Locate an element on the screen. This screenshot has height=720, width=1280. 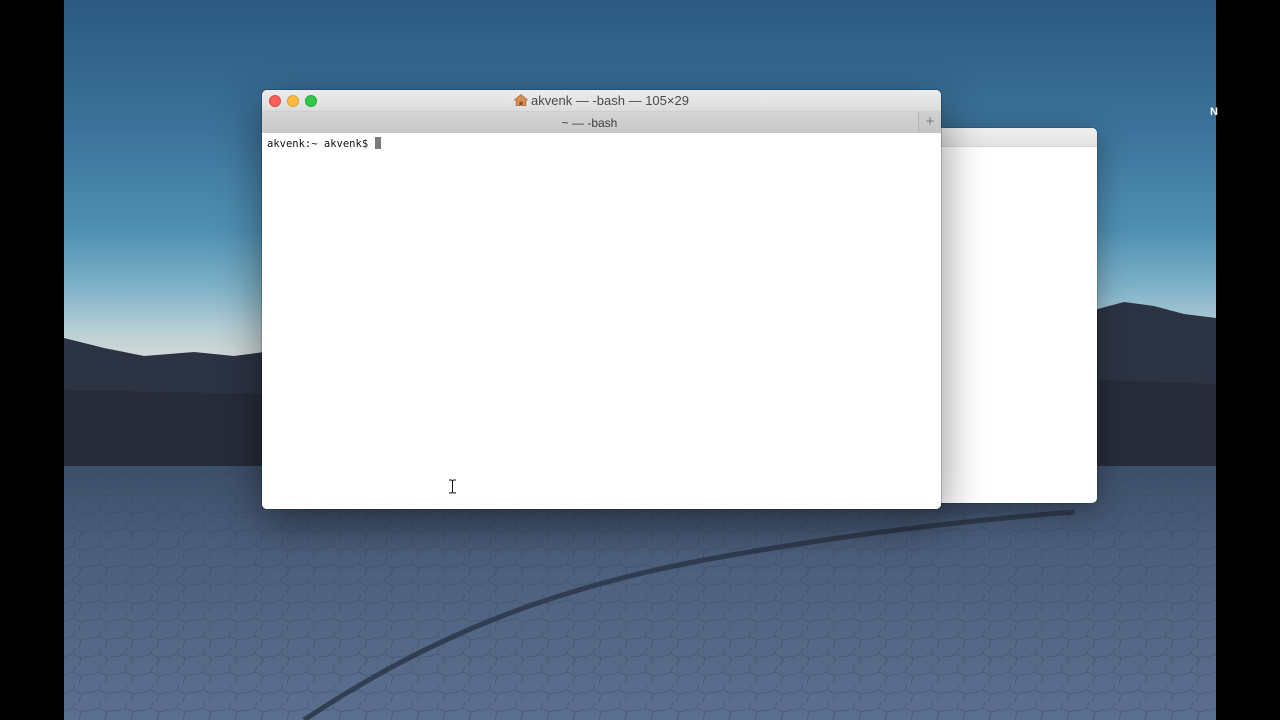
tab-title: ~ — -bash is located at coordinates (589, 123).